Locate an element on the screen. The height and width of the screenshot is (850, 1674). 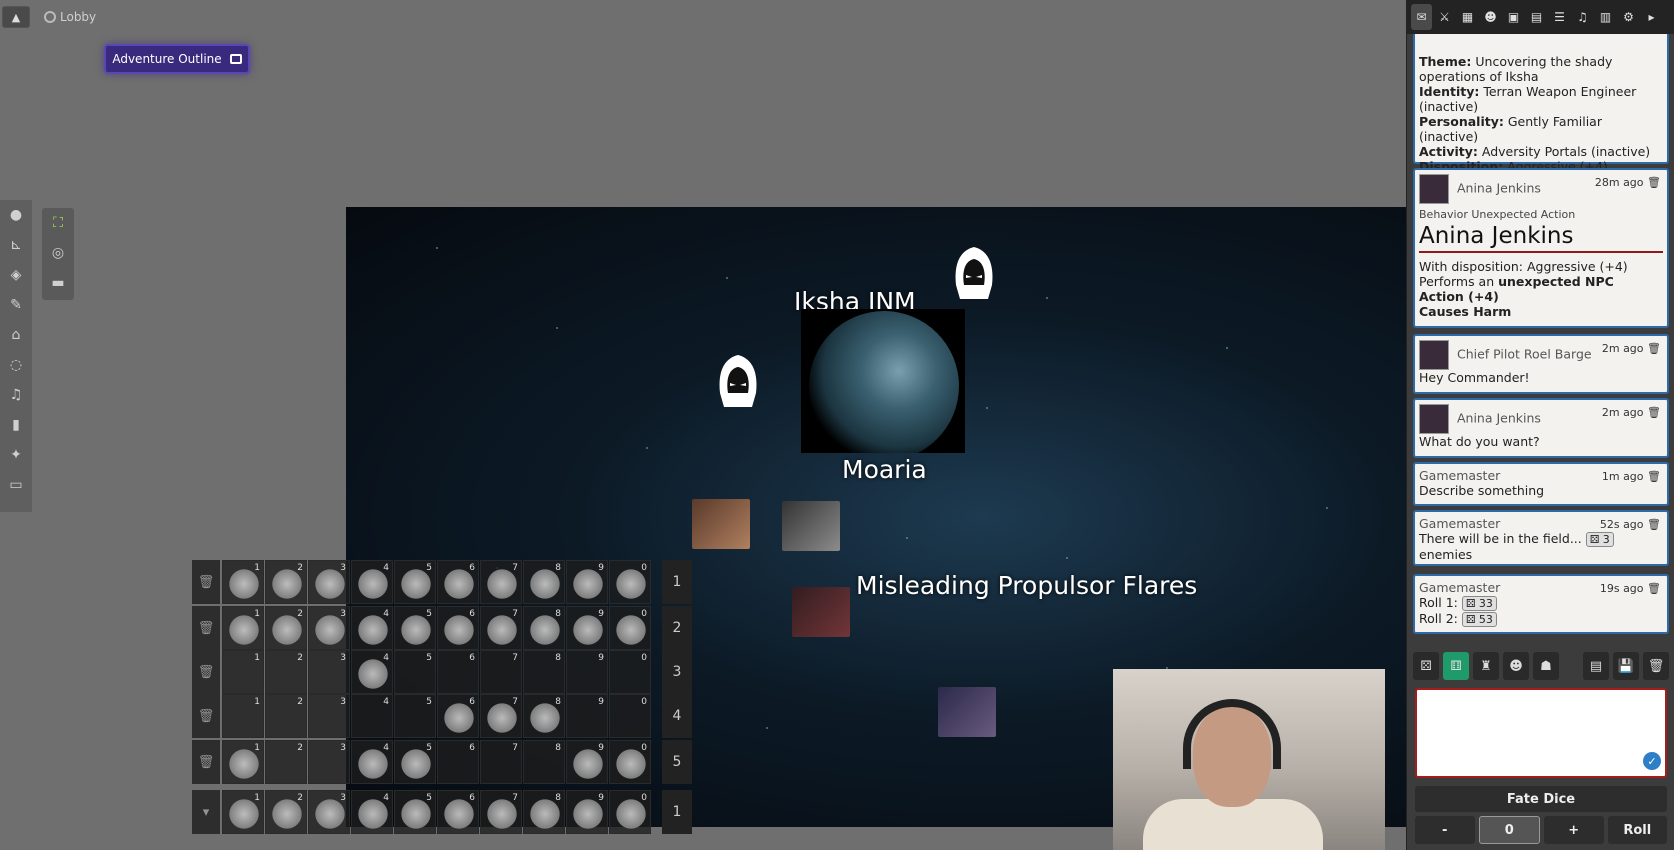
items-icon: ▣ is located at coordinates (1513, 17).